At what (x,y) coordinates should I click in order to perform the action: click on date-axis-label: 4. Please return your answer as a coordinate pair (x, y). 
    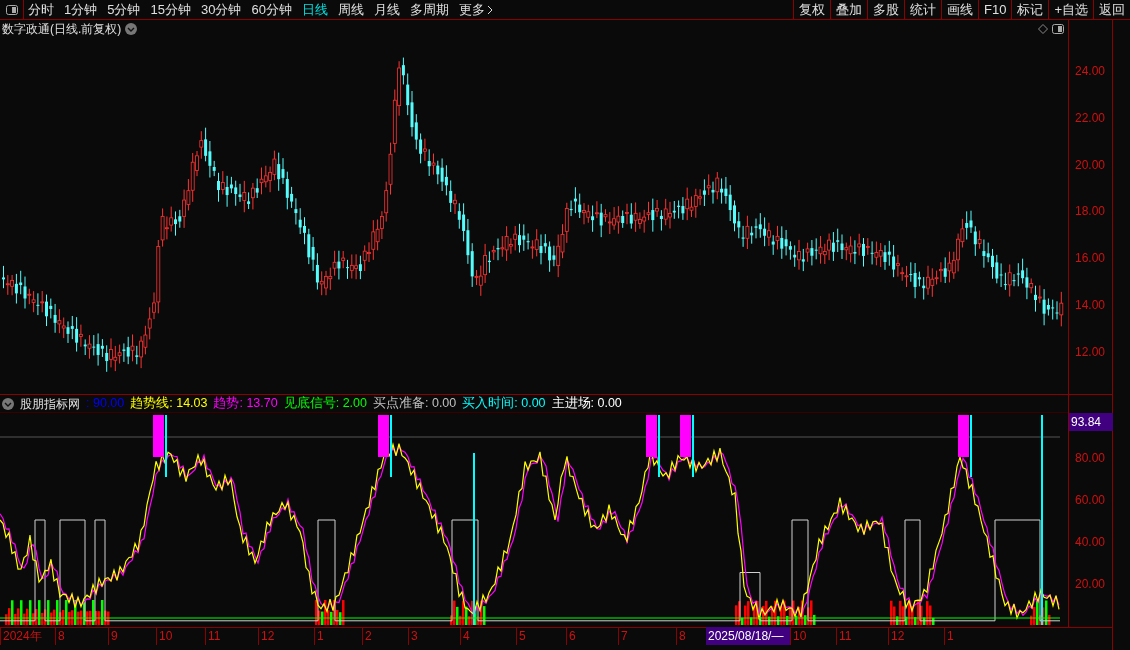
    Looking at the image, I should click on (488, 635).